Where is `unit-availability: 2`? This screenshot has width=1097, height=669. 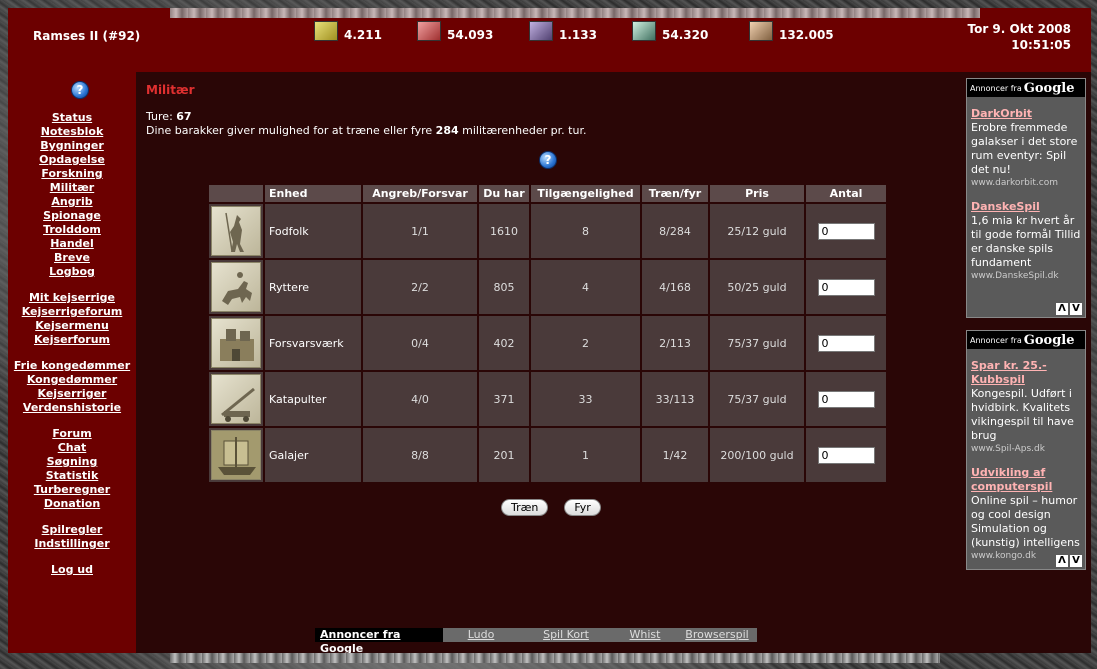 unit-availability: 2 is located at coordinates (585, 343).